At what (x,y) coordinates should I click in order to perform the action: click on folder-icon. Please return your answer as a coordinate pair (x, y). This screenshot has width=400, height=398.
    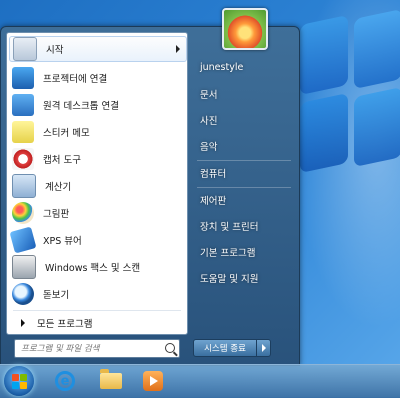
    Looking at the image, I should click on (111, 379).